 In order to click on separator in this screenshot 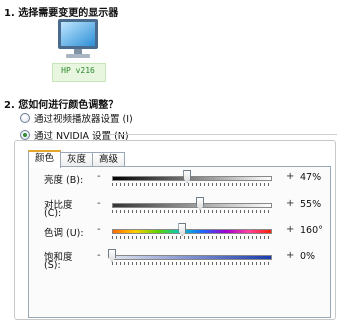, I will do `click(223, 134)`.